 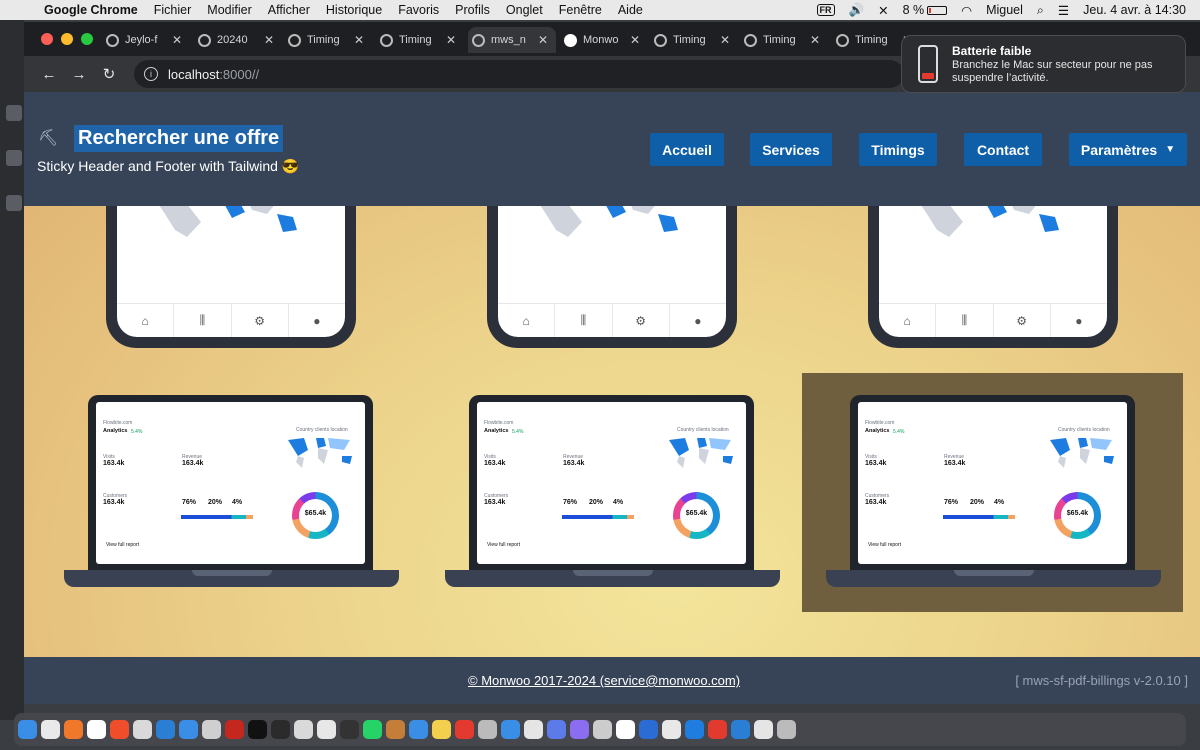 I want to click on logo-icon: ⛏, so click(x=49, y=139).